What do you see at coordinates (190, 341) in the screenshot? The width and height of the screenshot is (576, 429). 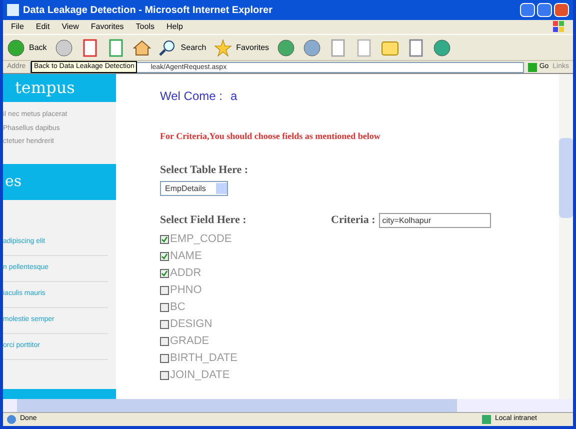 I see `field-name: GRADE` at bounding box center [190, 341].